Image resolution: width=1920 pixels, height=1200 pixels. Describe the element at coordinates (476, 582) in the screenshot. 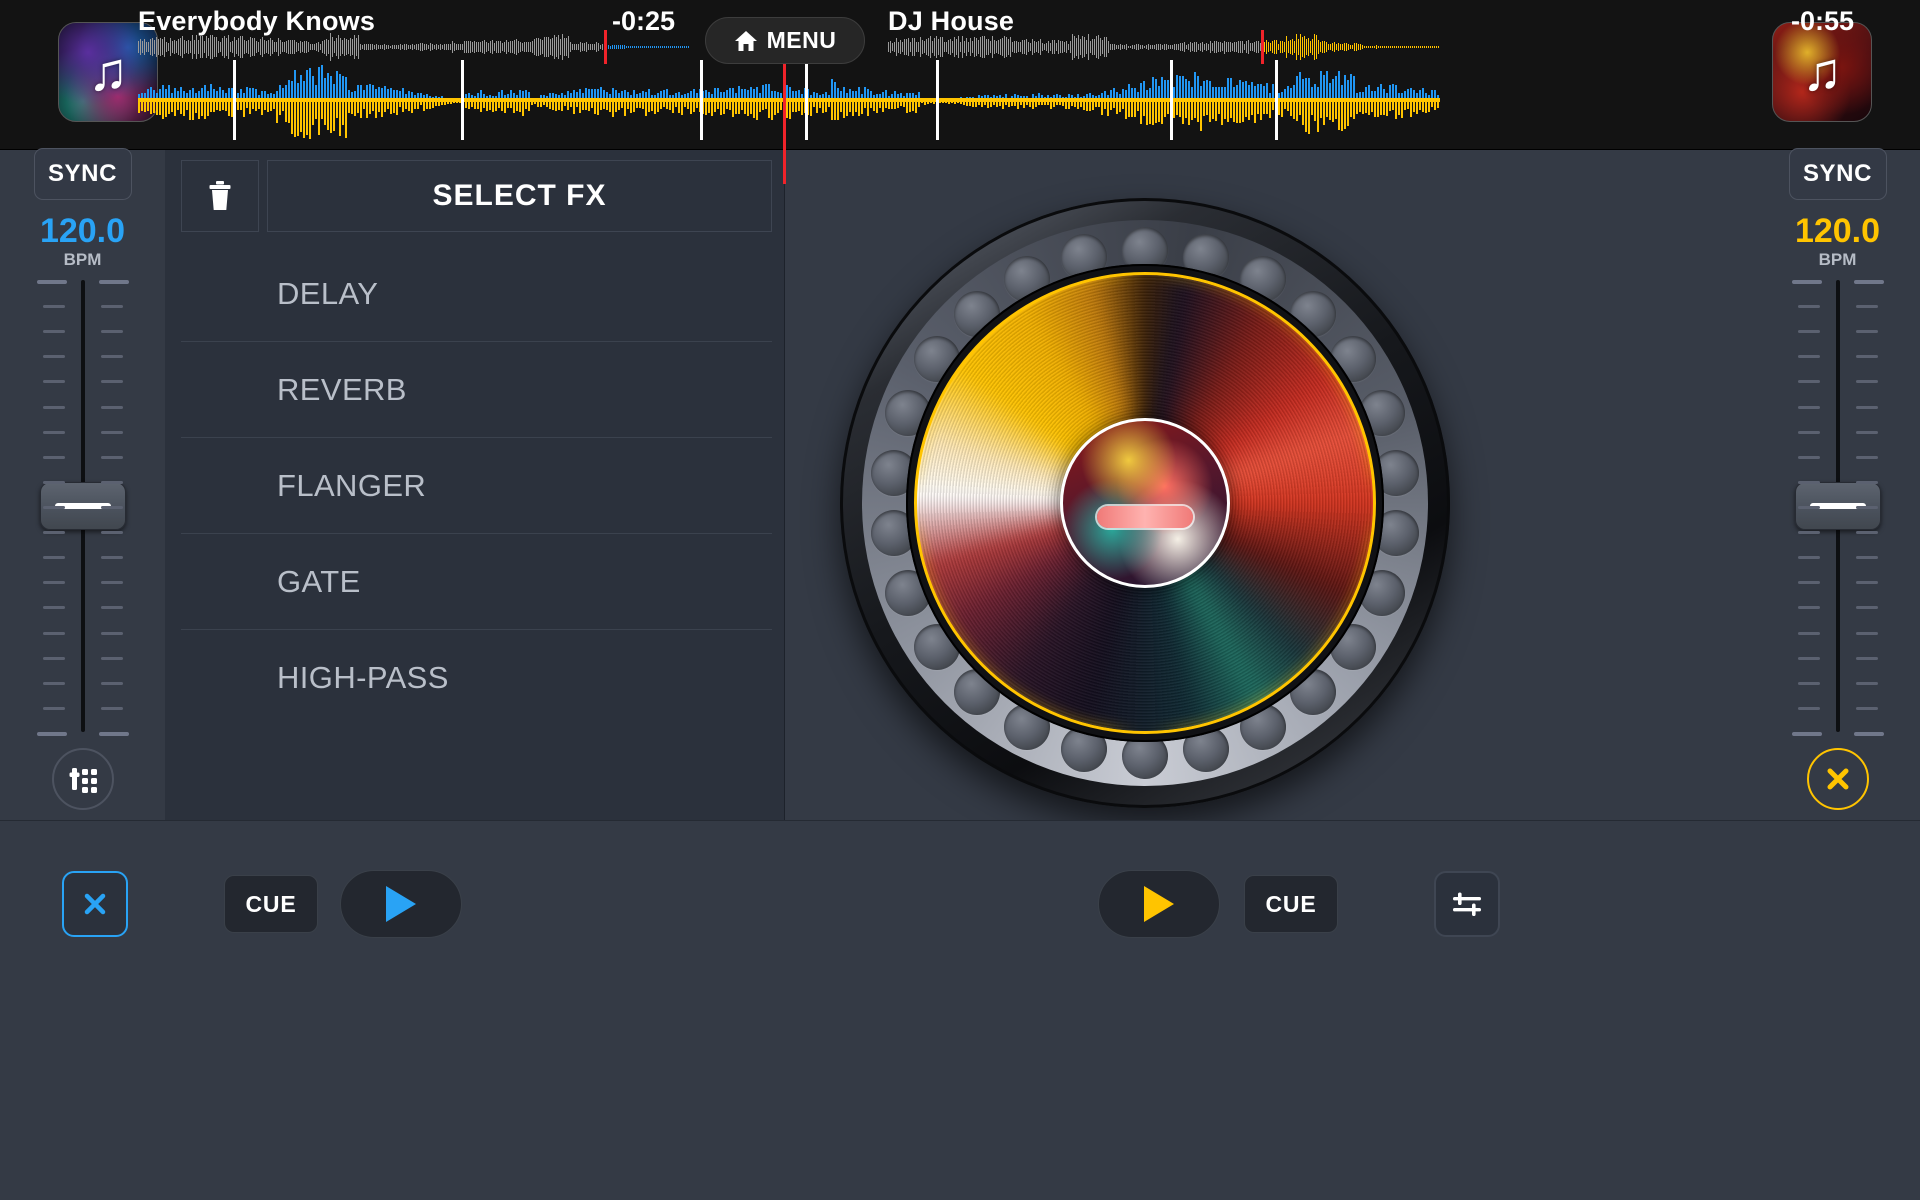

I see `fx-item-gate: GATE` at that location.